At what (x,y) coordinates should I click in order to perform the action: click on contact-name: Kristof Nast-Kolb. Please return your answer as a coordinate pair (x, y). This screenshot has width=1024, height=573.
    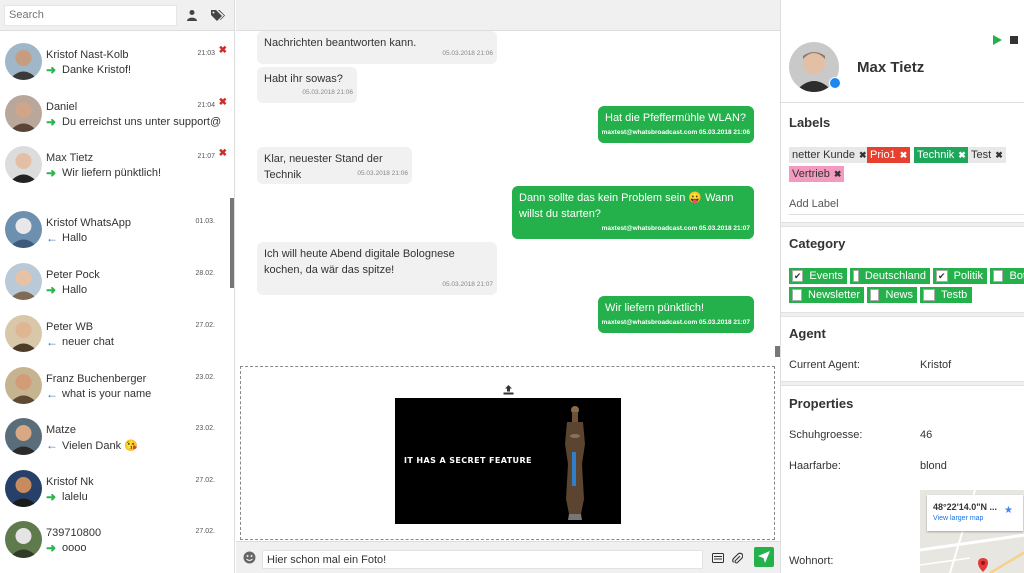
    Looking at the image, I should click on (87, 55).